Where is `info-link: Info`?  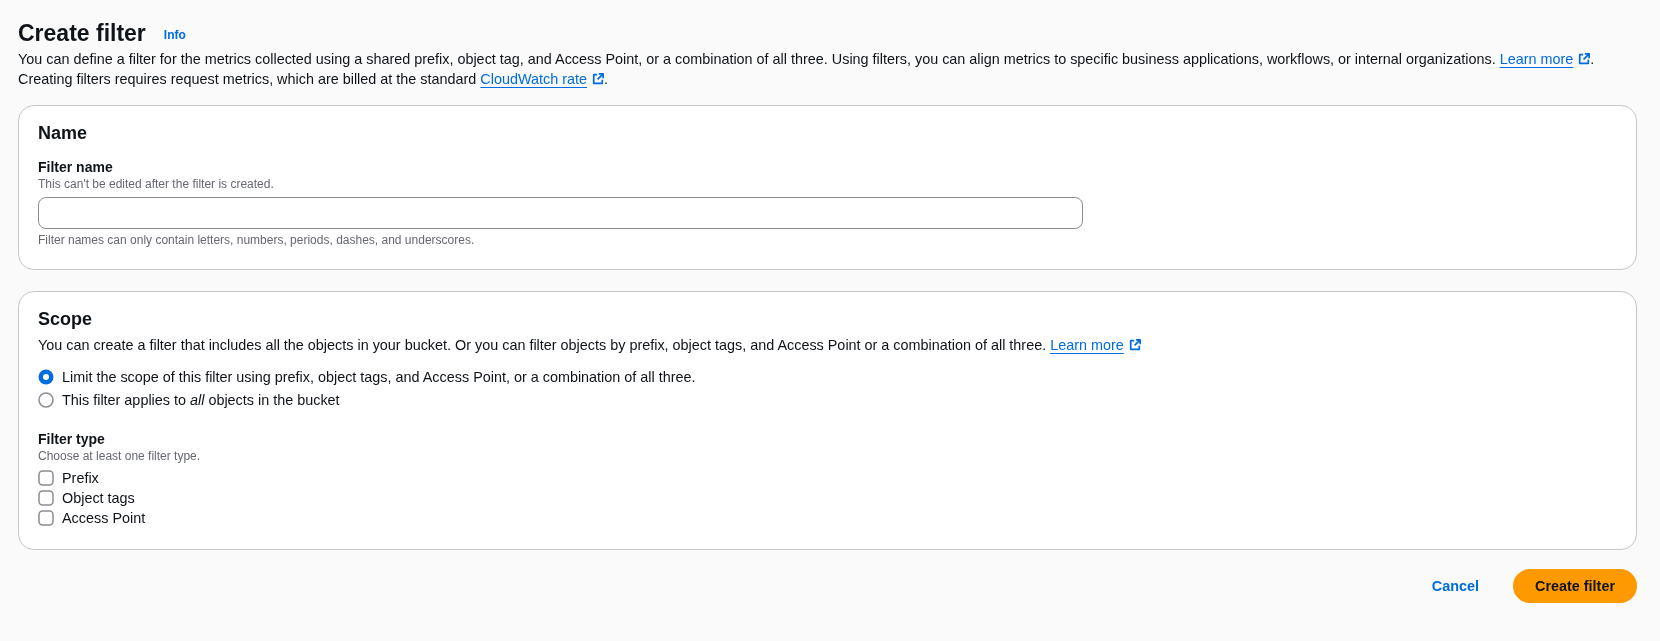 info-link: Info is located at coordinates (174, 35).